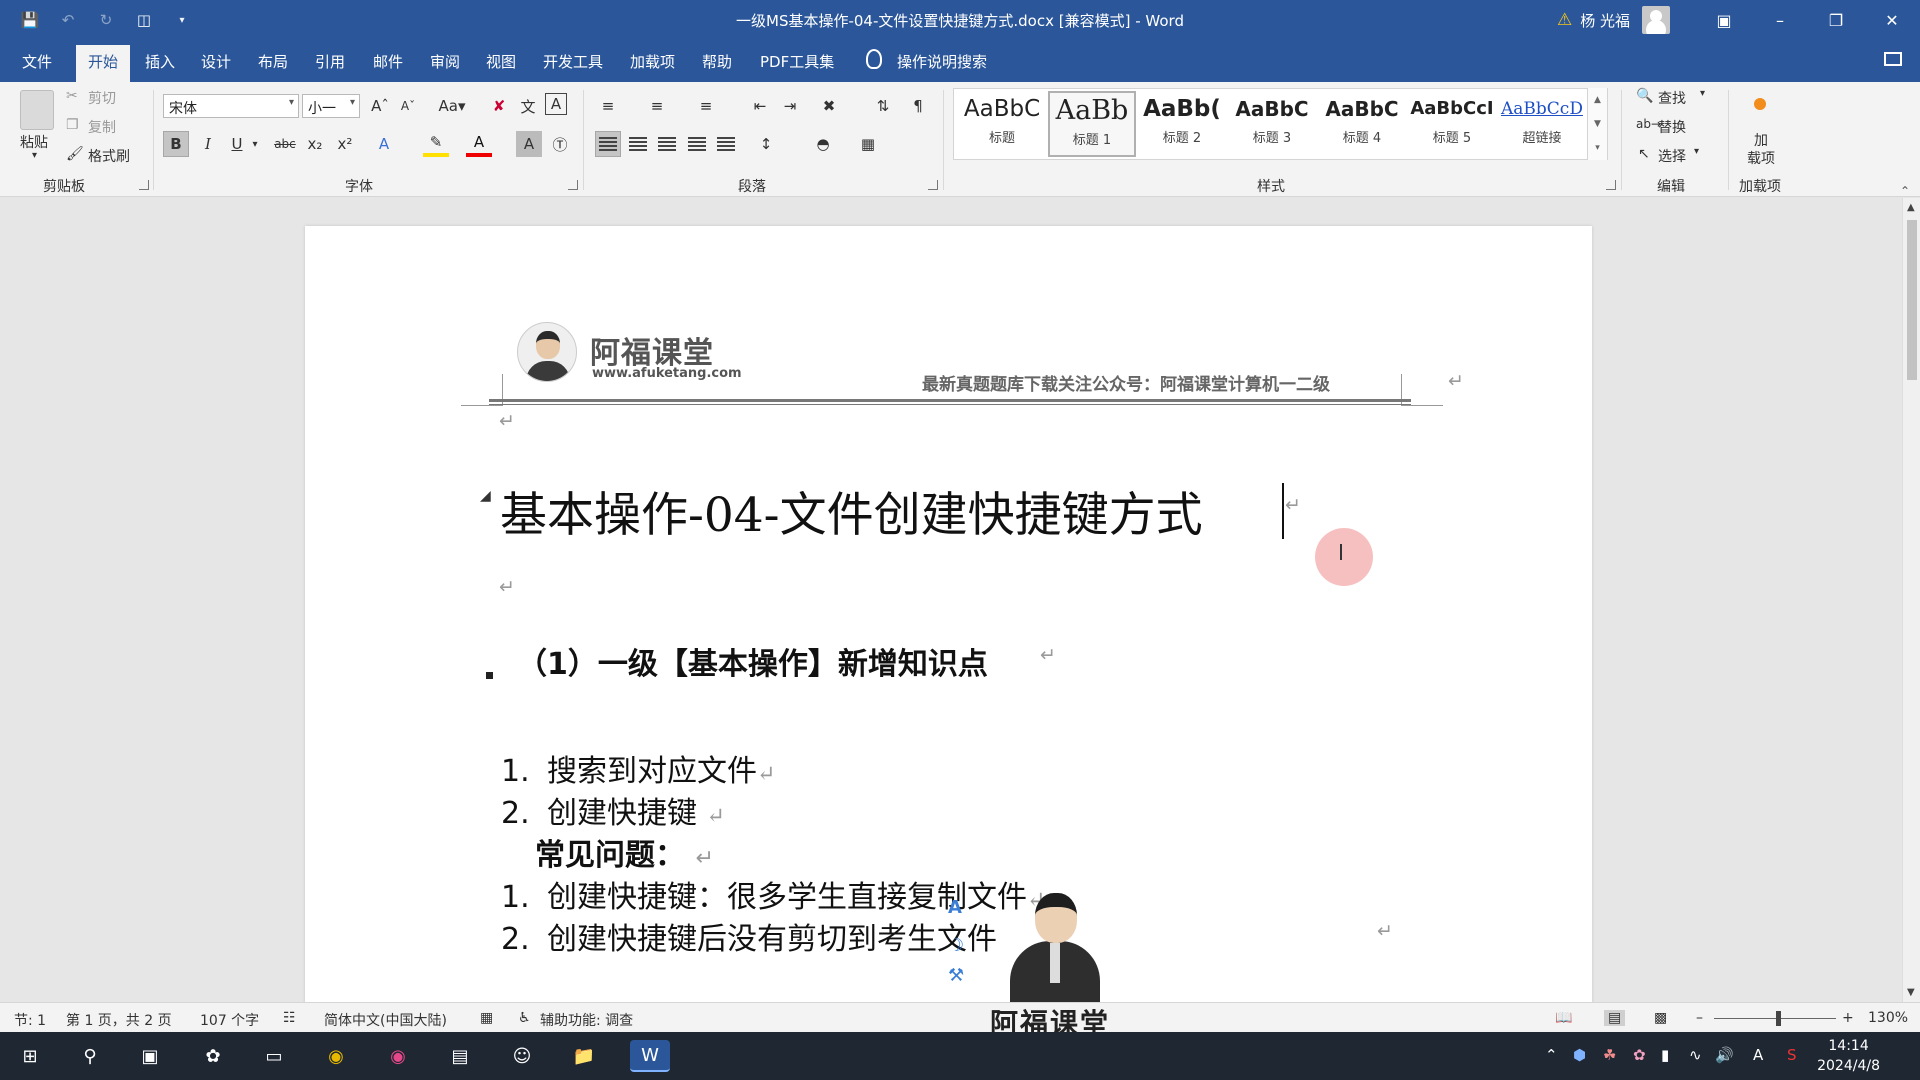  What do you see at coordinates (445, 61) in the screenshot?
I see `tab-review: 审阅` at bounding box center [445, 61].